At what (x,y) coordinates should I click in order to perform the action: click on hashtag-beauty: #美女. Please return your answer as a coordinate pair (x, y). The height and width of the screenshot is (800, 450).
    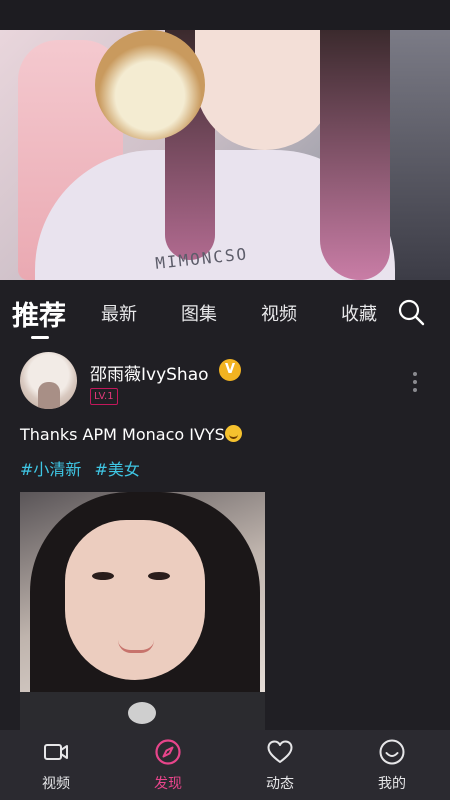
    Looking at the image, I should click on (117, 469).